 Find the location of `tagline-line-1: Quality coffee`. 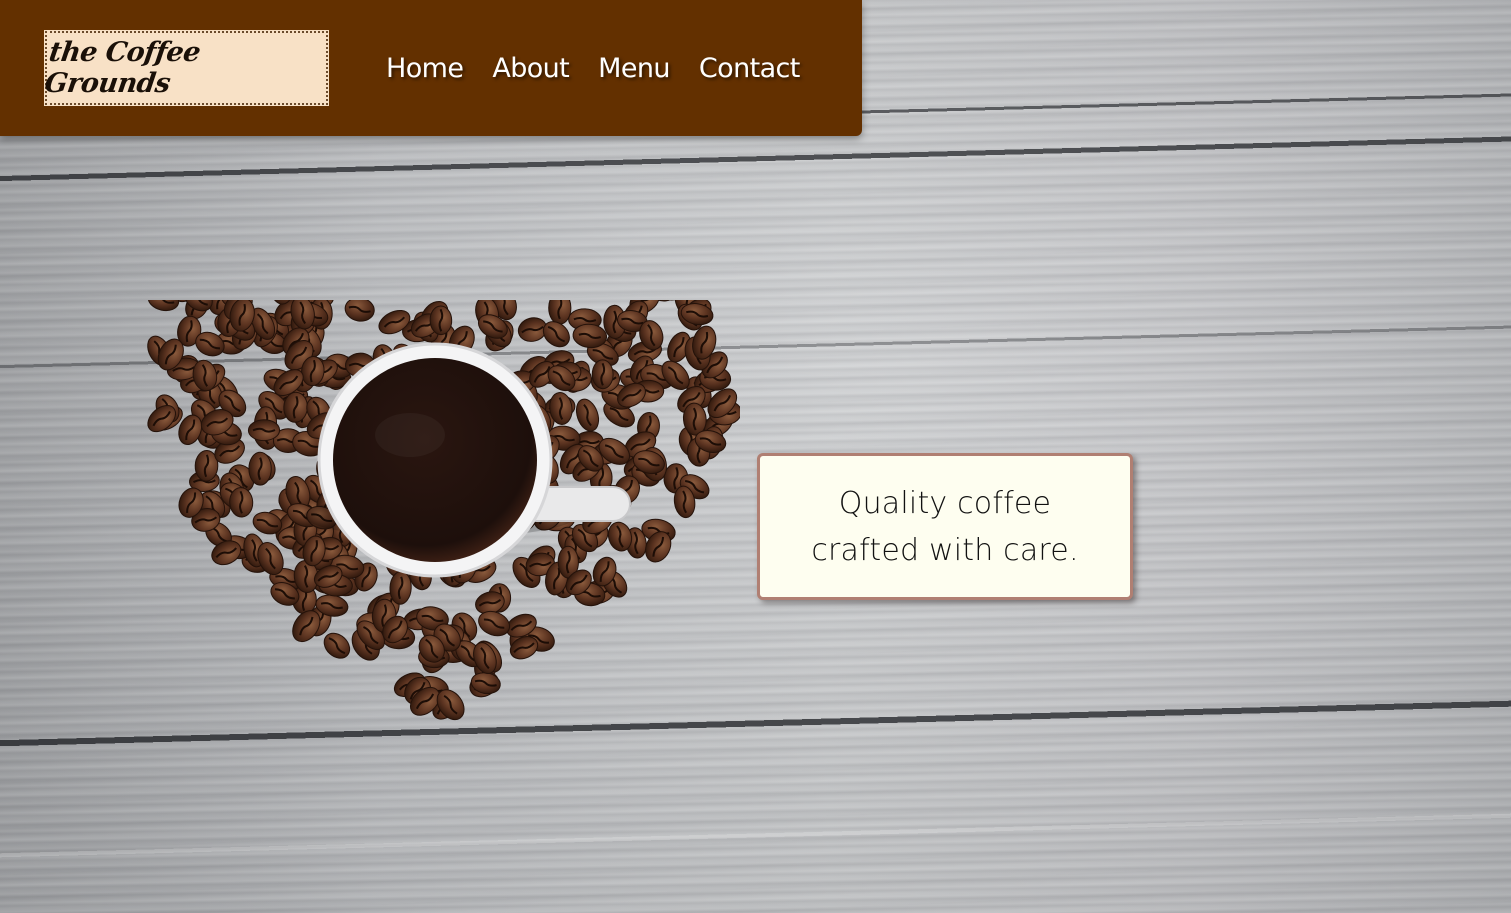

tagline-line-1: Quality coffee is located at coordinates (945, 503).